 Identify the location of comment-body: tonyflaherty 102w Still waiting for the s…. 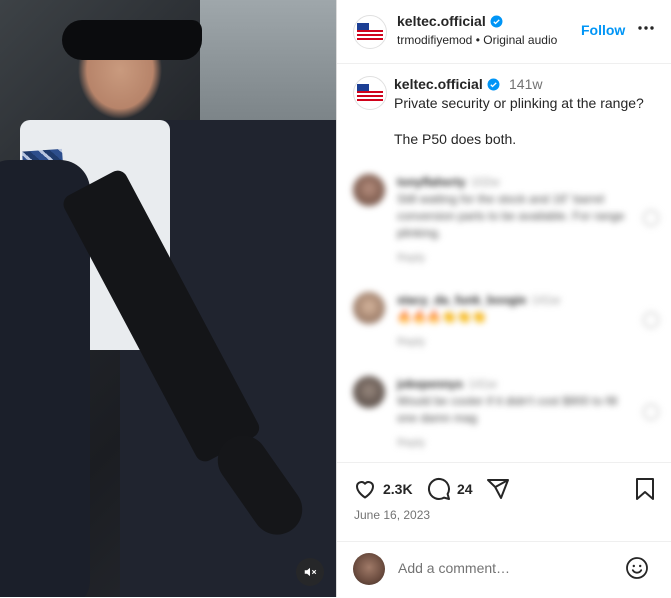
(512, 220).